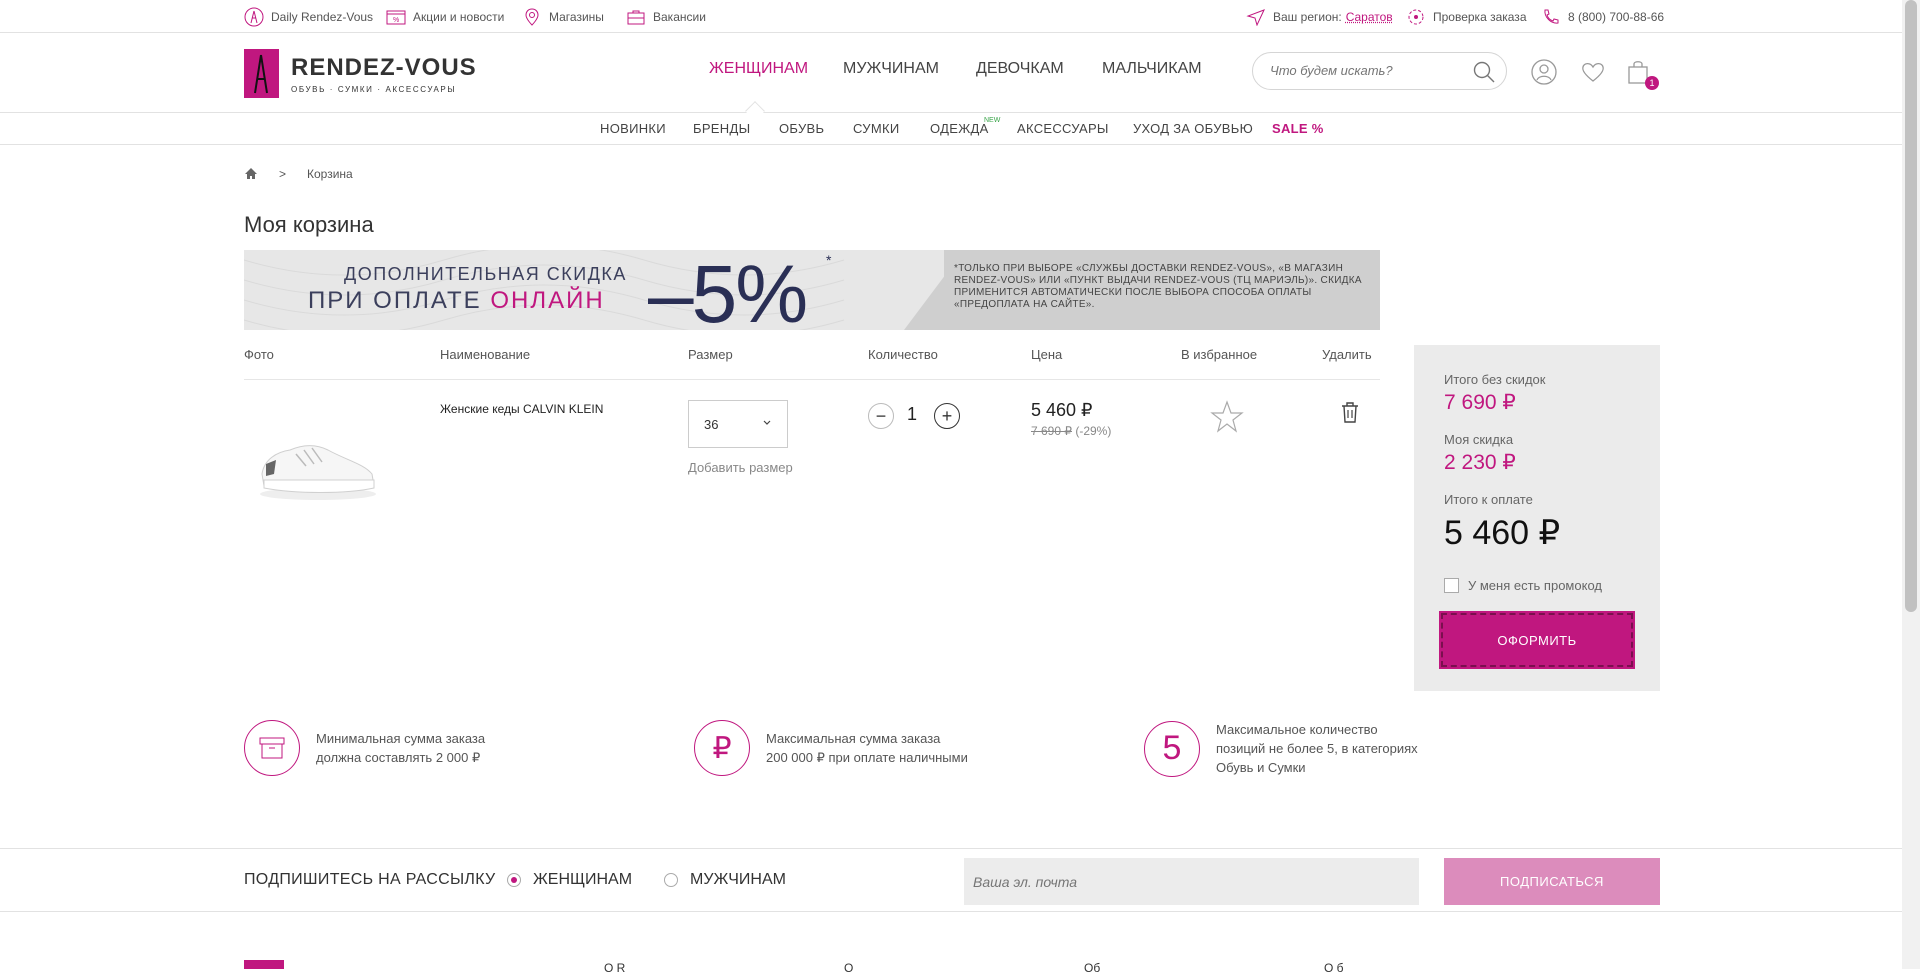 This screenshot has width=1920, height=975. What do you see at coordinates (396, 17) in the screenshot?
I see `percent-tag-icon: %` at bounding box center [396, 17].